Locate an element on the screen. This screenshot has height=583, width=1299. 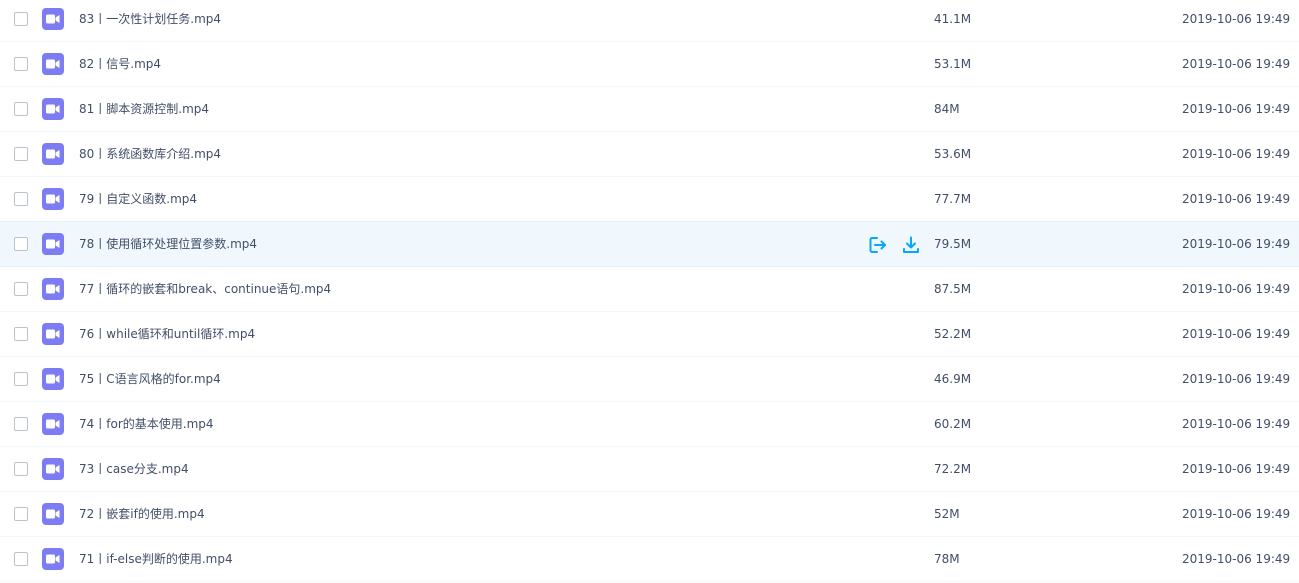
file-name: 80丨系统函数库介绍.mp4 is located at coordinates (150, 154).